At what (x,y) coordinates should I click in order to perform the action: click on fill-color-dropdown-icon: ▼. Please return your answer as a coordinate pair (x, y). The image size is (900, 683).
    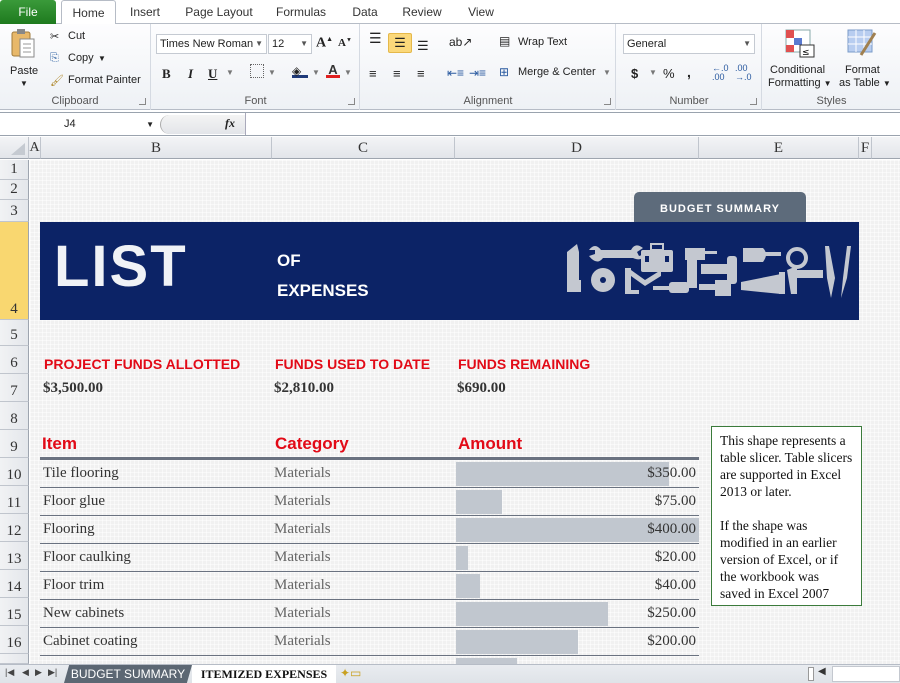
    Looking at the image, I should click on (316, 72).